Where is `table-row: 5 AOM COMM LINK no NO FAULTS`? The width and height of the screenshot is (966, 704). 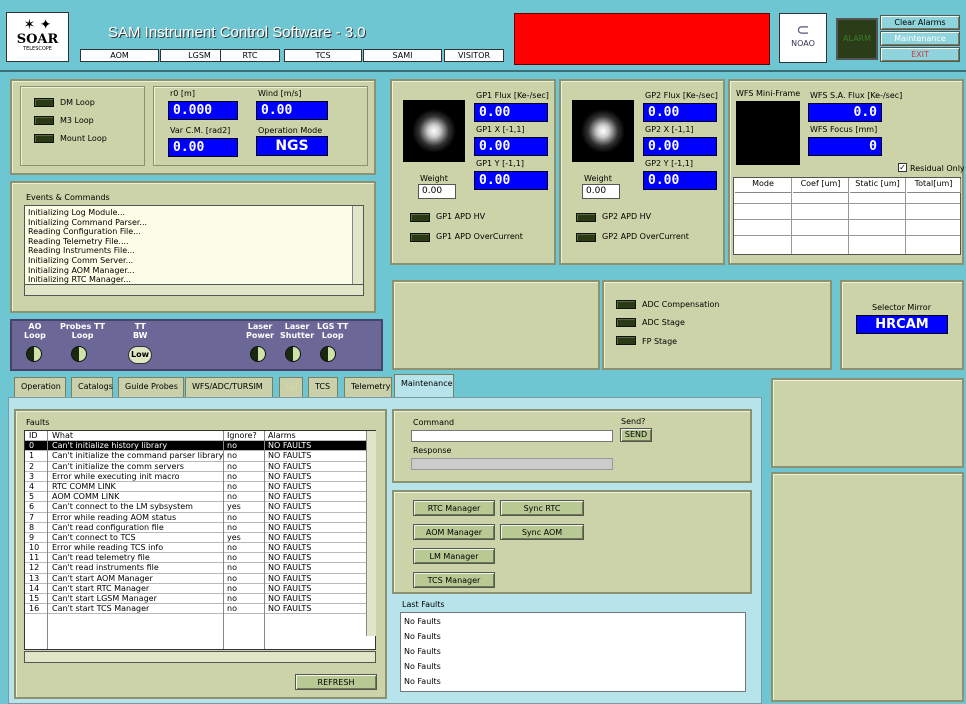 table-row: 5 AOM COMM LINK no NO FAULTS is located at coordinates (200, 497).